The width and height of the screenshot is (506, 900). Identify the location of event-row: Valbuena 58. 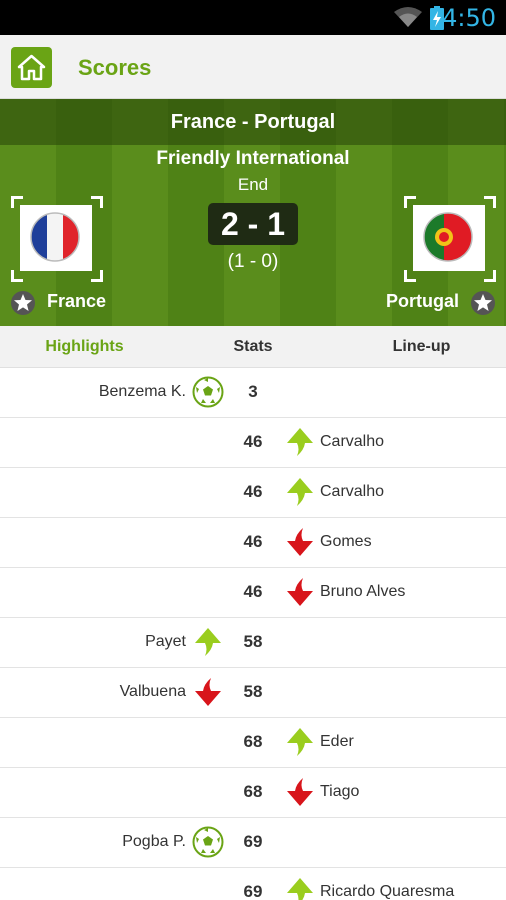
(253, 693).